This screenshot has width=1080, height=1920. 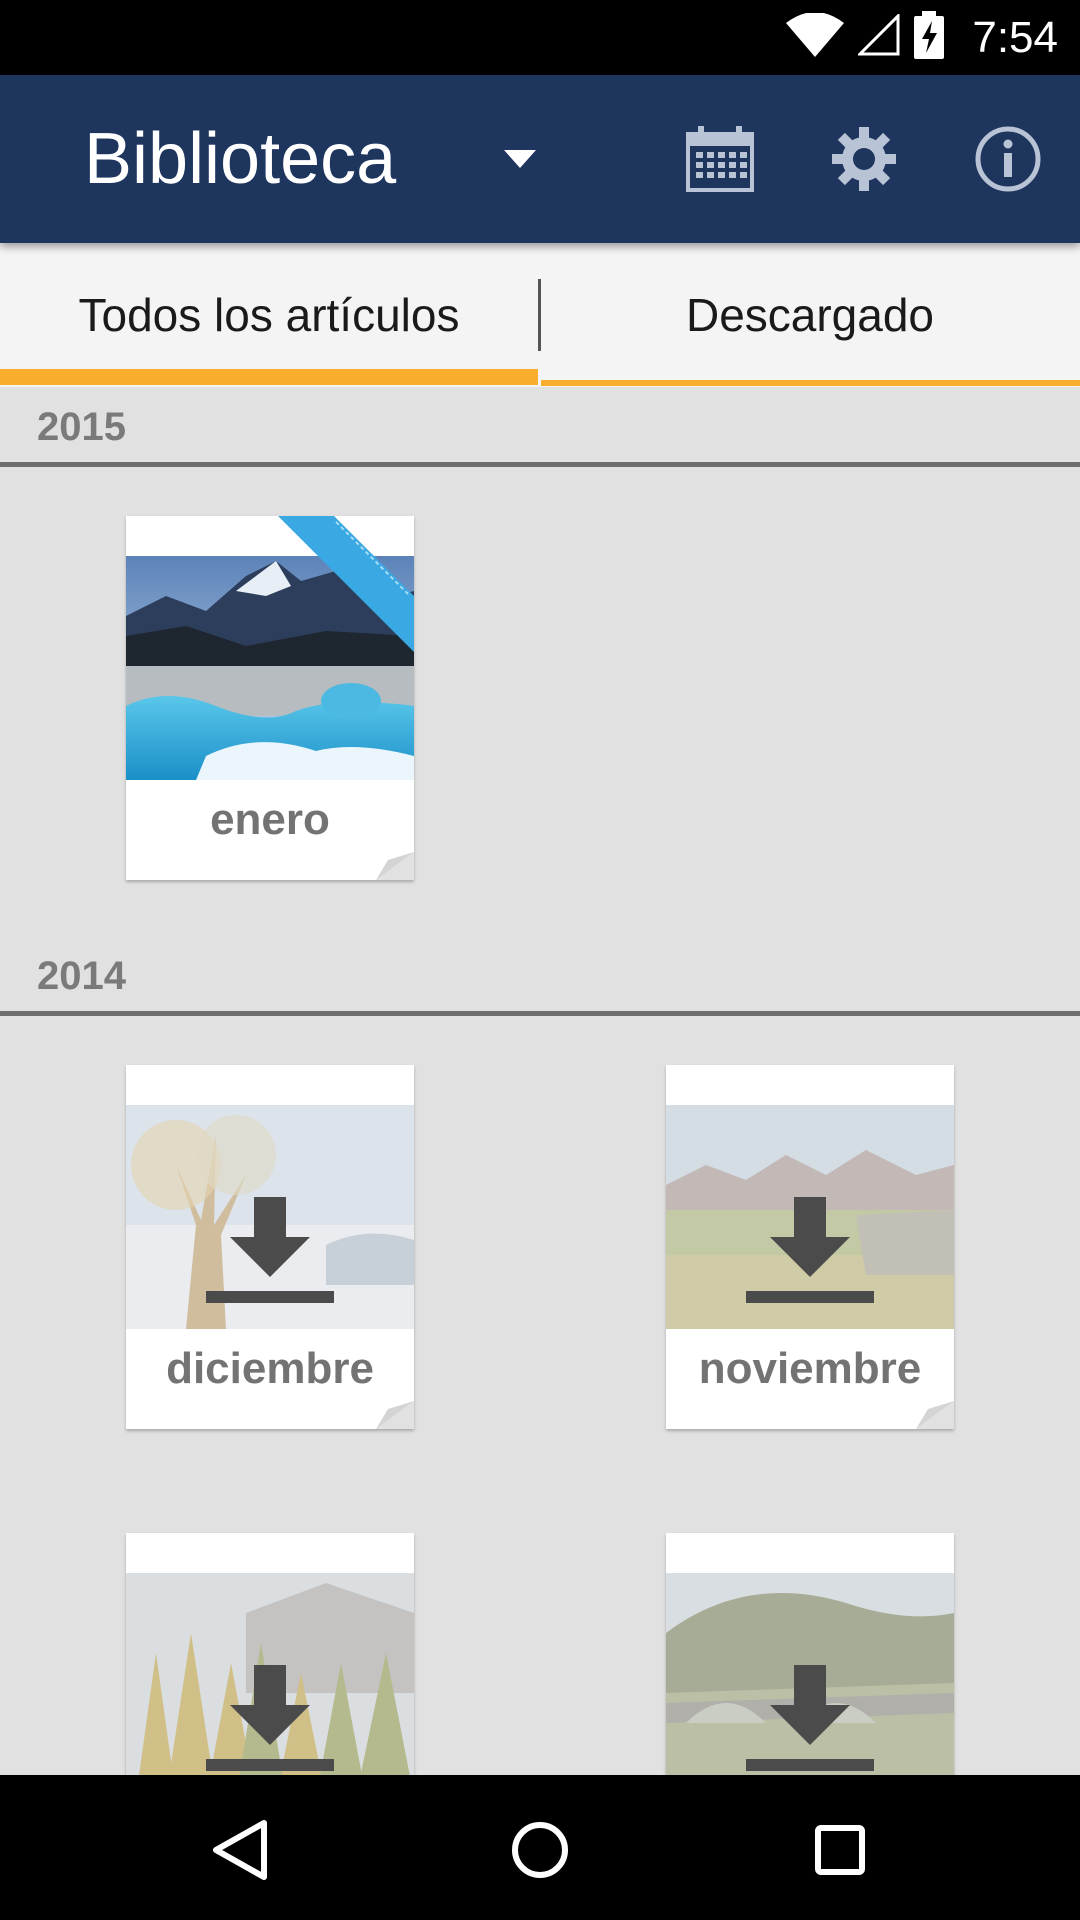 I want to click on calendar-icon, so click(x=720, y=159).